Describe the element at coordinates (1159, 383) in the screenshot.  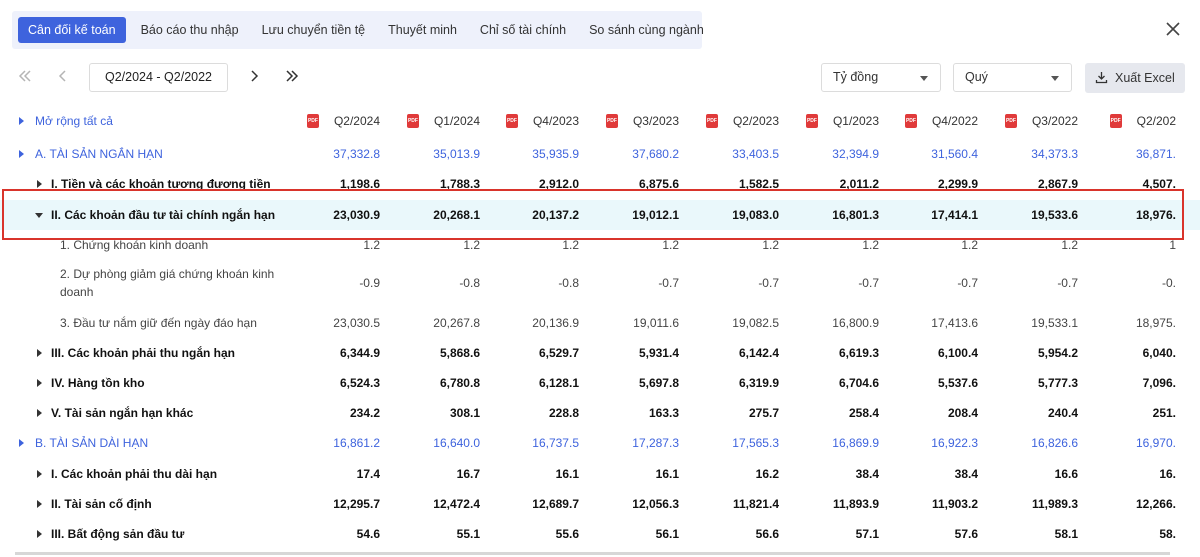
I see `row-value-cell: 7,096.` at that location.